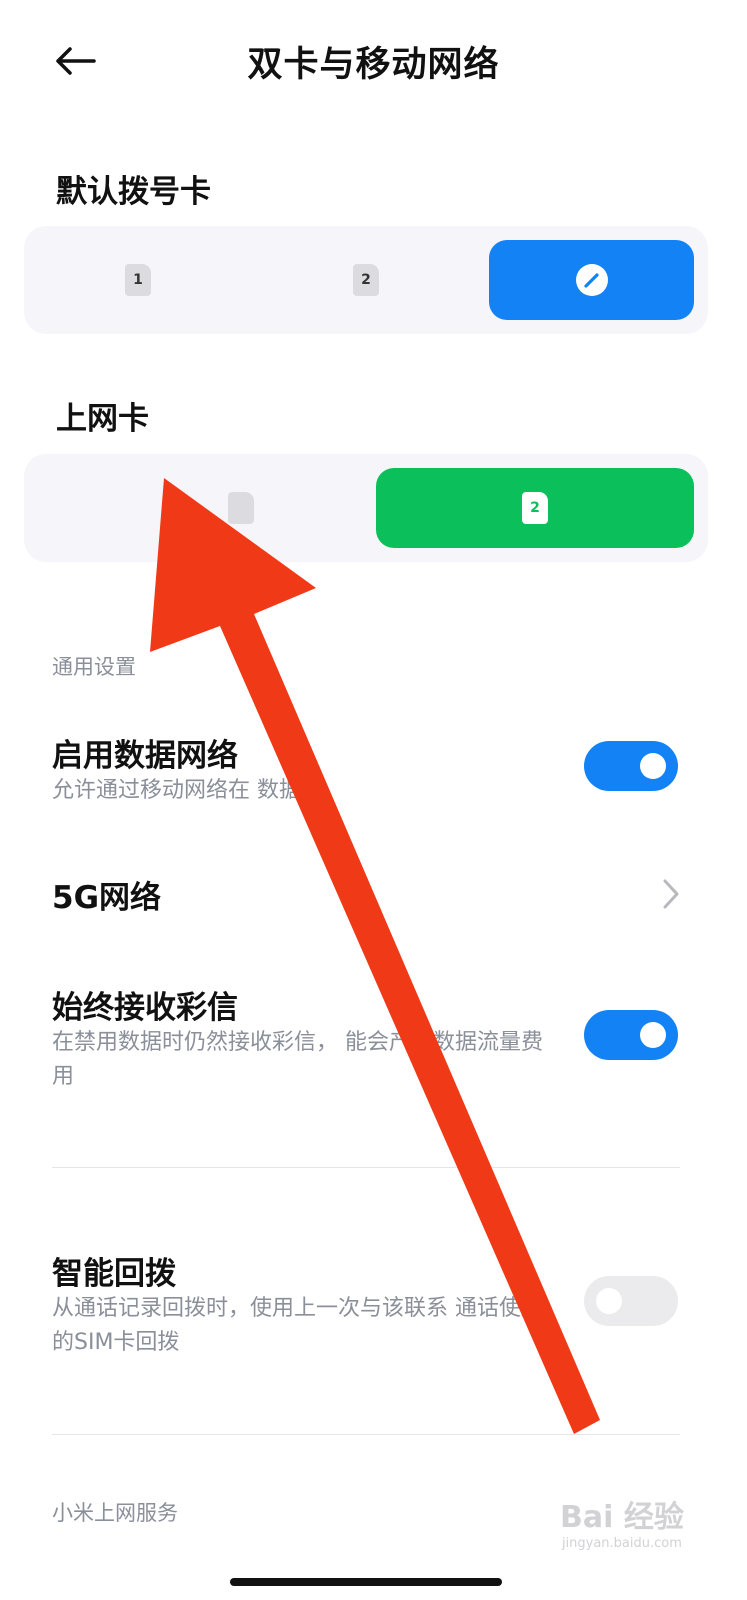  Describe the element at coordinates (115, 1513) in the screenshot. I see `xiaomi-service-title: 小米上网服务` at that location.